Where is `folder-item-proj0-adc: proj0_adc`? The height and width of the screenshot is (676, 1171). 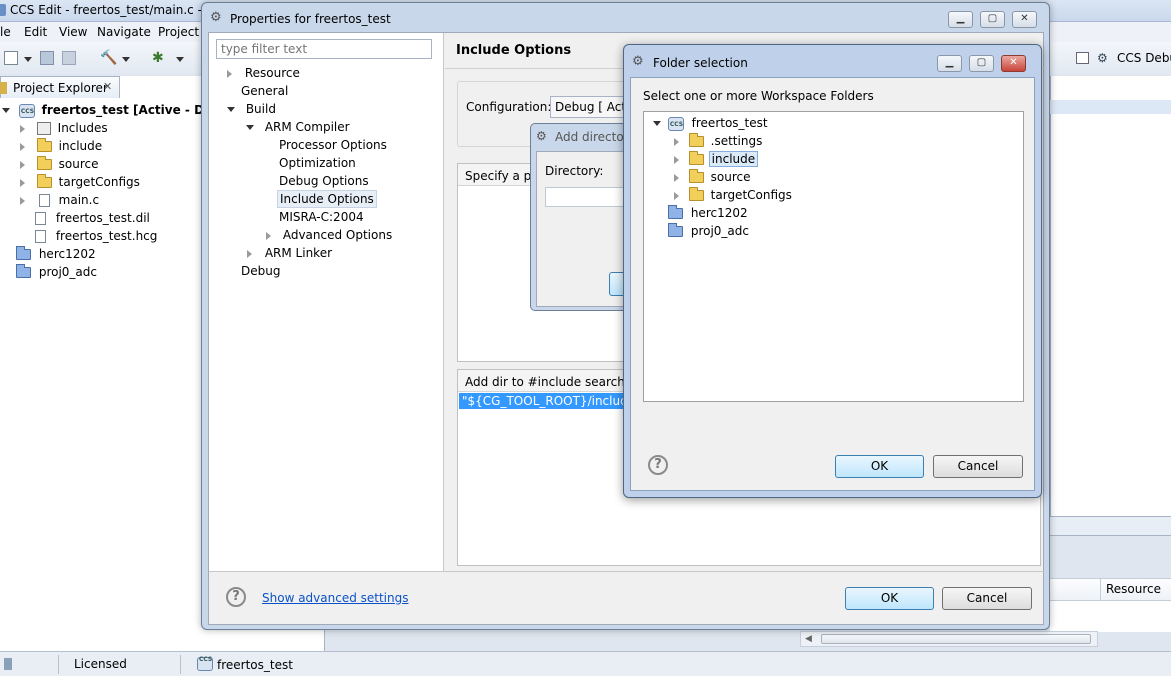
folder-item-proj0-adc: proj0_adc is located at coordinates (708, 231).